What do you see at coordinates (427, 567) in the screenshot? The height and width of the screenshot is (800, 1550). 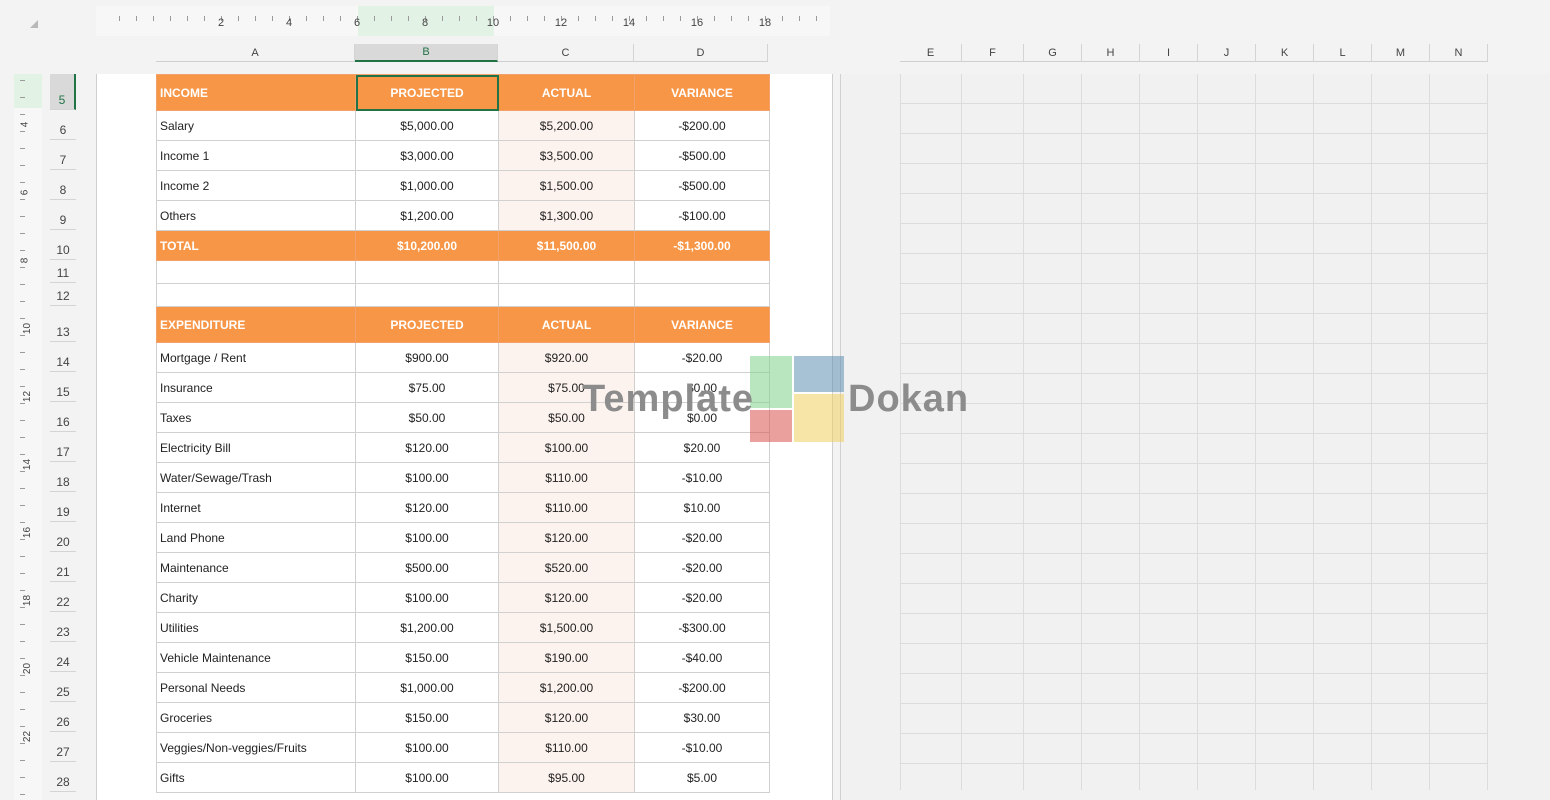 I see `projected-cell: $500.00` at bounding box center [427, 567].